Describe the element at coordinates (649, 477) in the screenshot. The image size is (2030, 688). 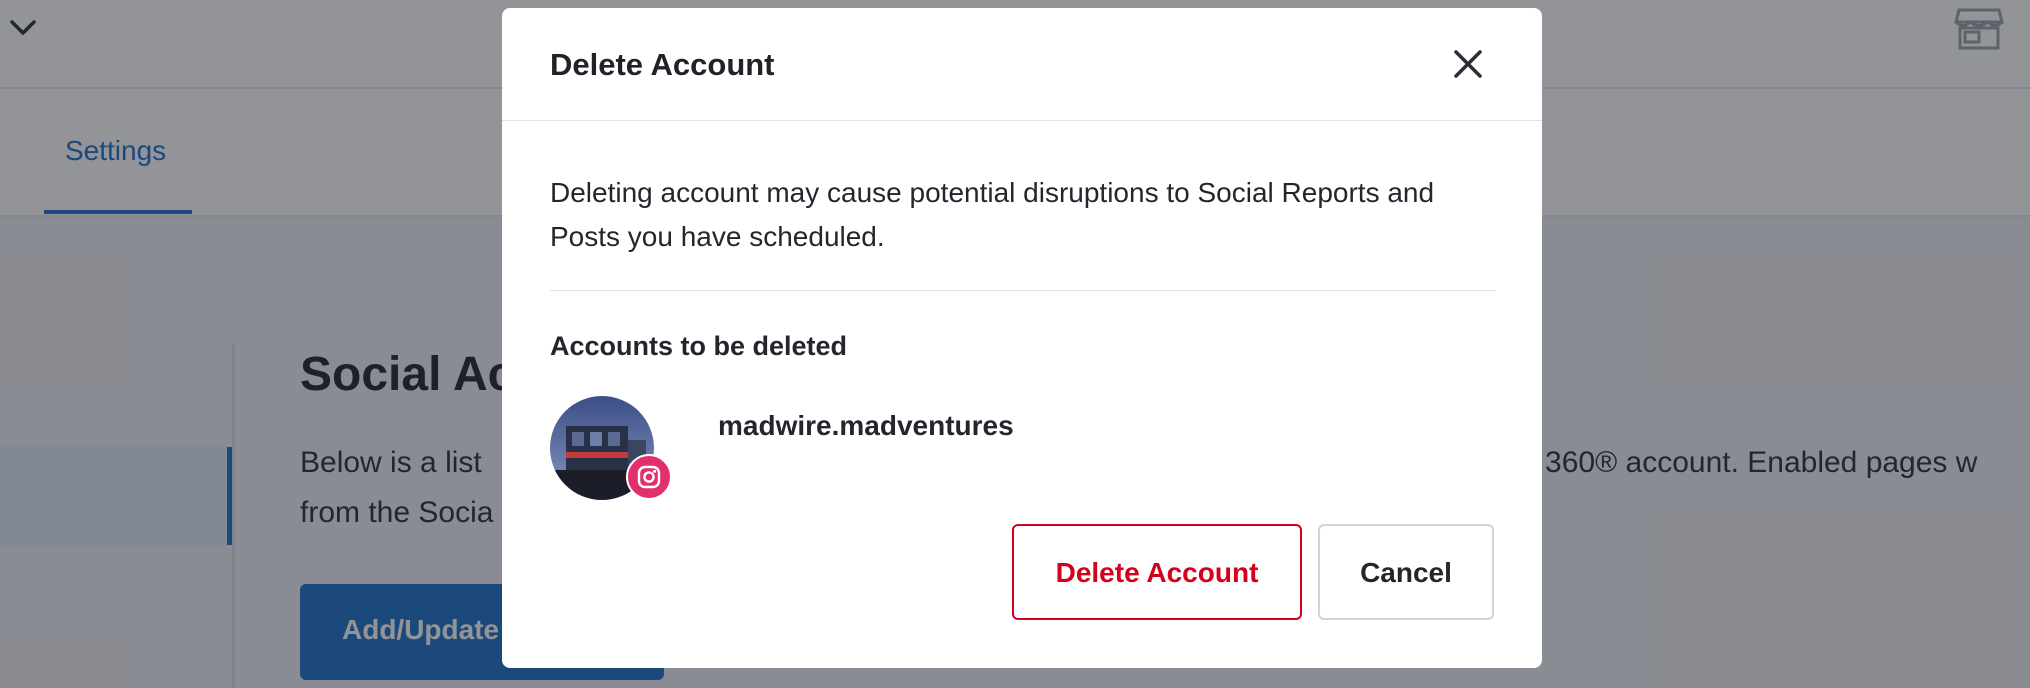
I see `instagram-icon` at that location.